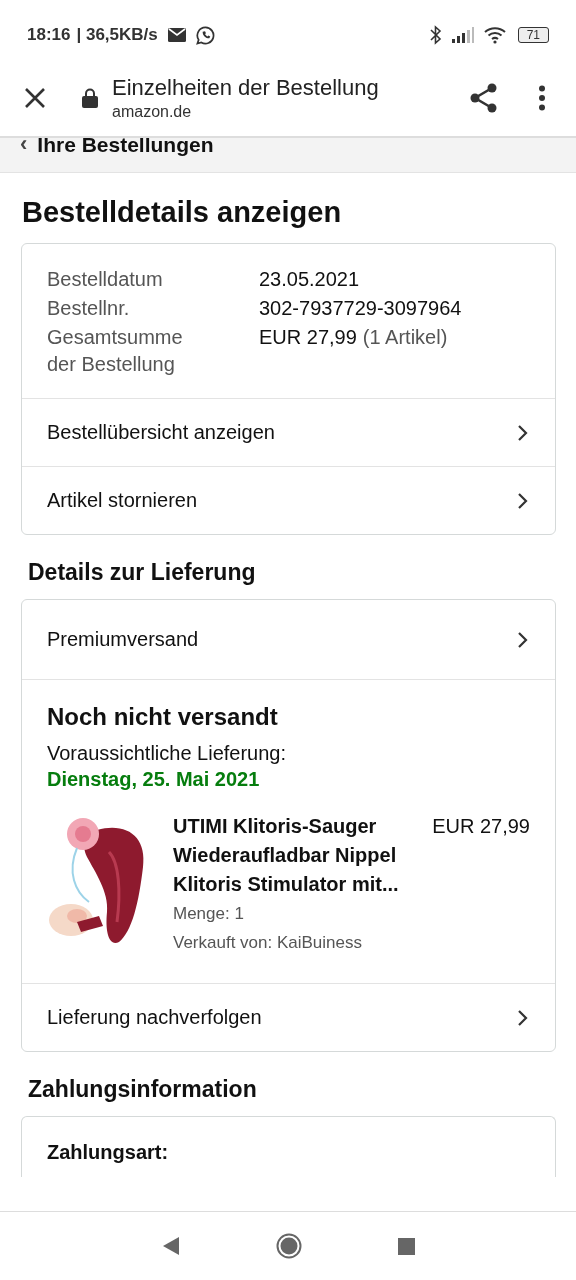 This screenshot has height=1280, width=576. Describe the element at coordinates (308, 337) in the screenshot. I see `field-value: EUR 27,99` at that location.